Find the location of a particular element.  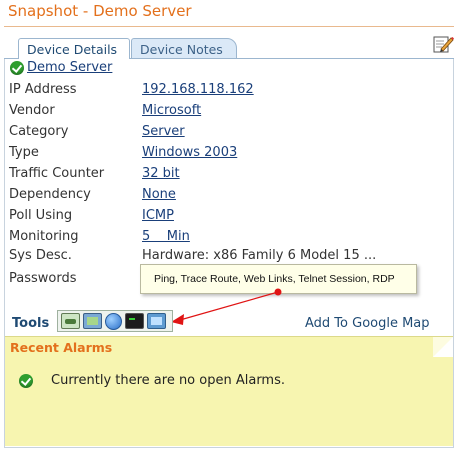

trace-route-icon is located at coordinates (92, 321).